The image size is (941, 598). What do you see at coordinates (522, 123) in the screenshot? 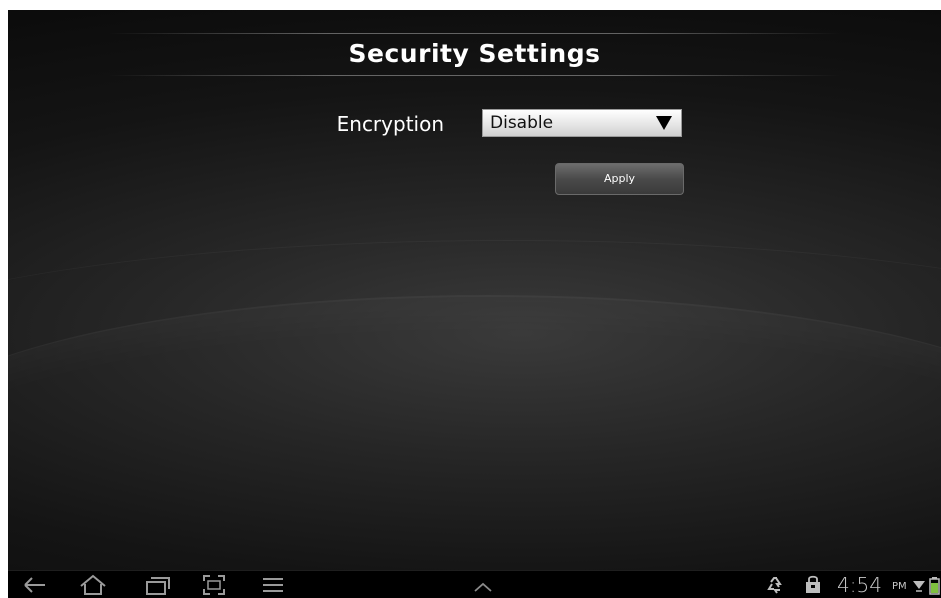
I see `encryption-selected-value: Disable` at bounding box center [522, 123].